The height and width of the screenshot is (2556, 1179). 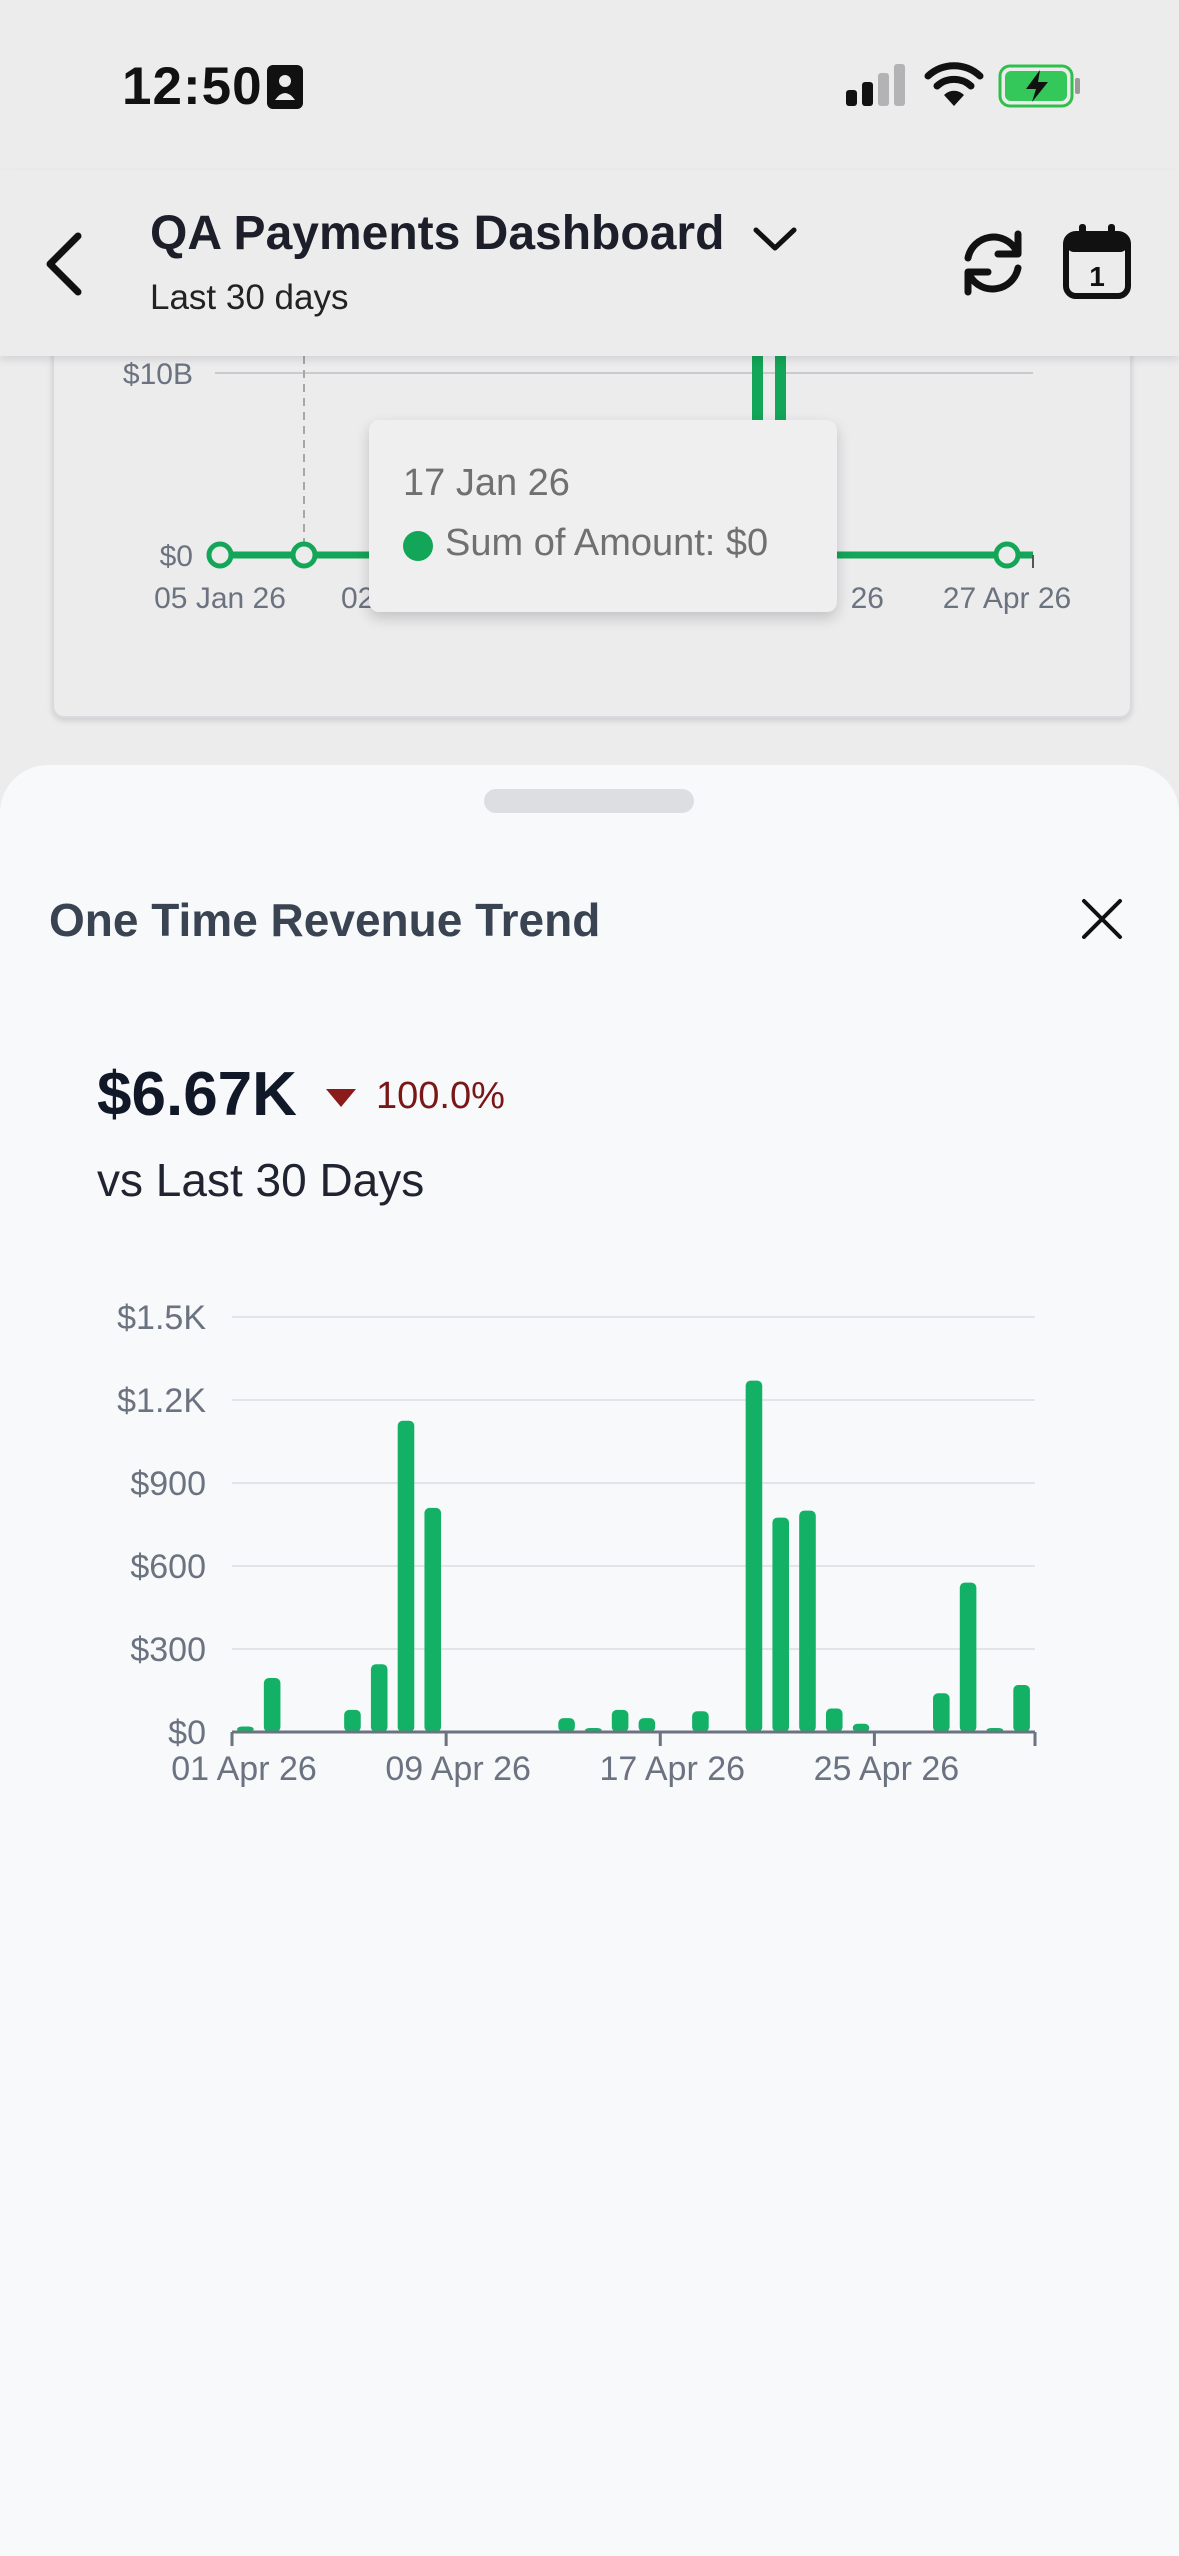 What do you see at coordinates (1097, 276) in the screenshot?
I see `svg-text: 1` at bounding box center [1097, 276].